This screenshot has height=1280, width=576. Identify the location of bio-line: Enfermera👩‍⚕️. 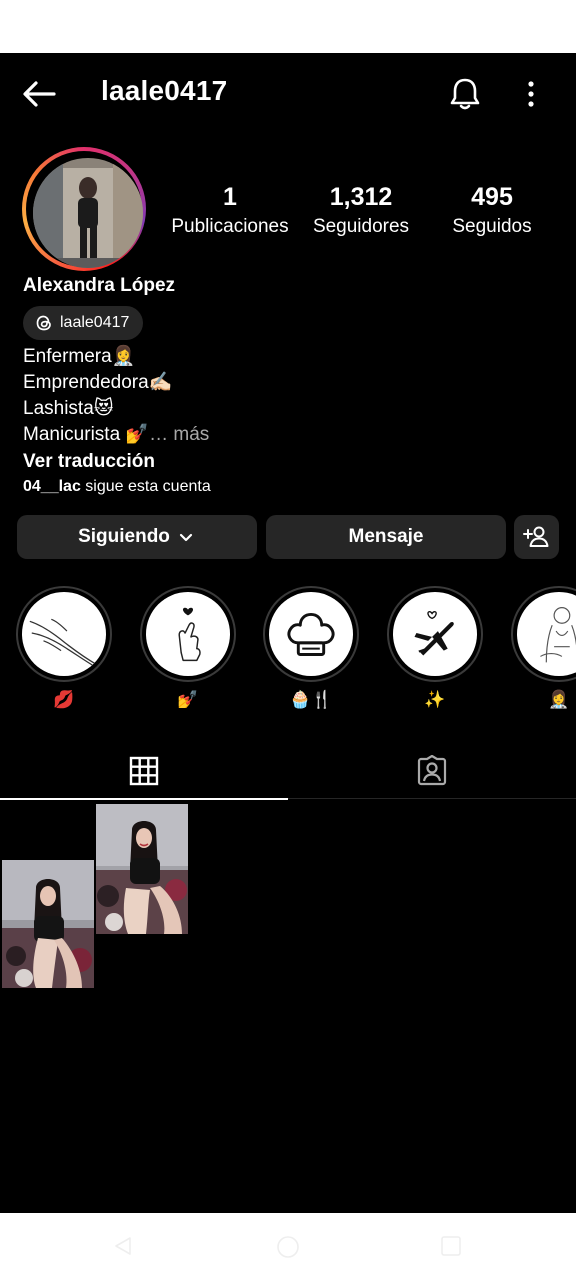
(79, 356).